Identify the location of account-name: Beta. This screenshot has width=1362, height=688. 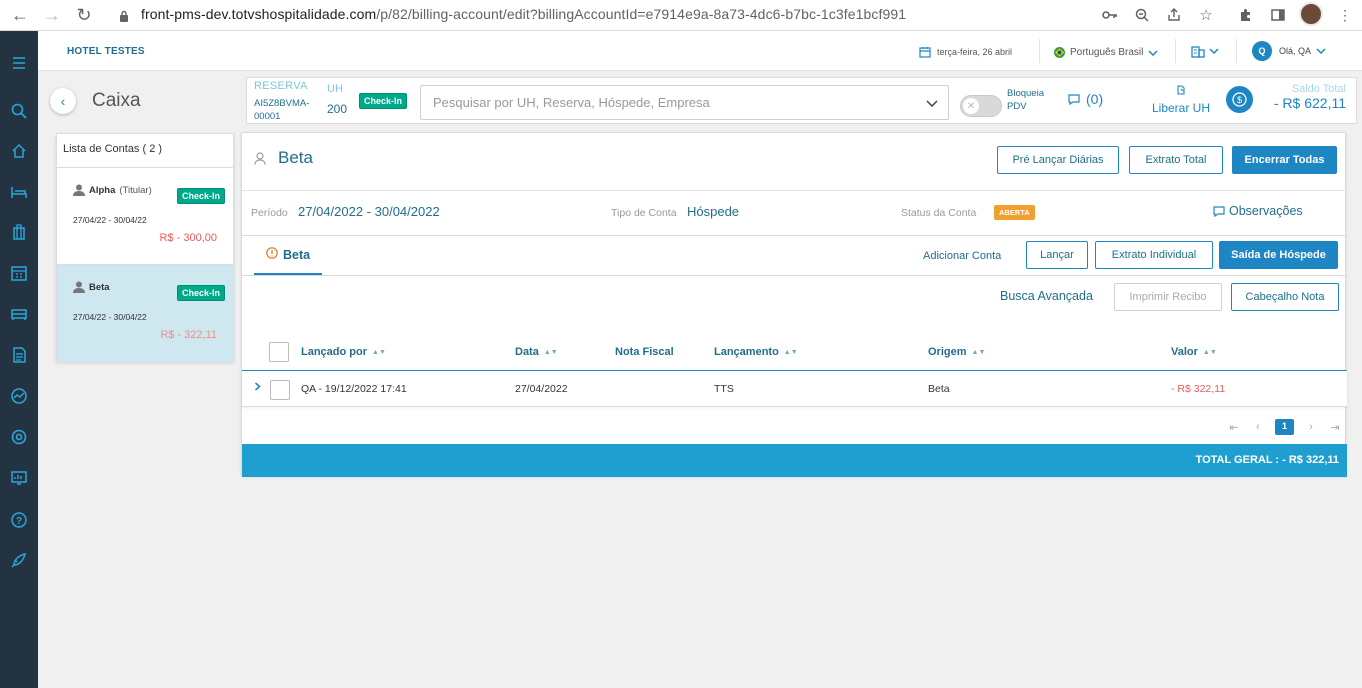
(91, 287).